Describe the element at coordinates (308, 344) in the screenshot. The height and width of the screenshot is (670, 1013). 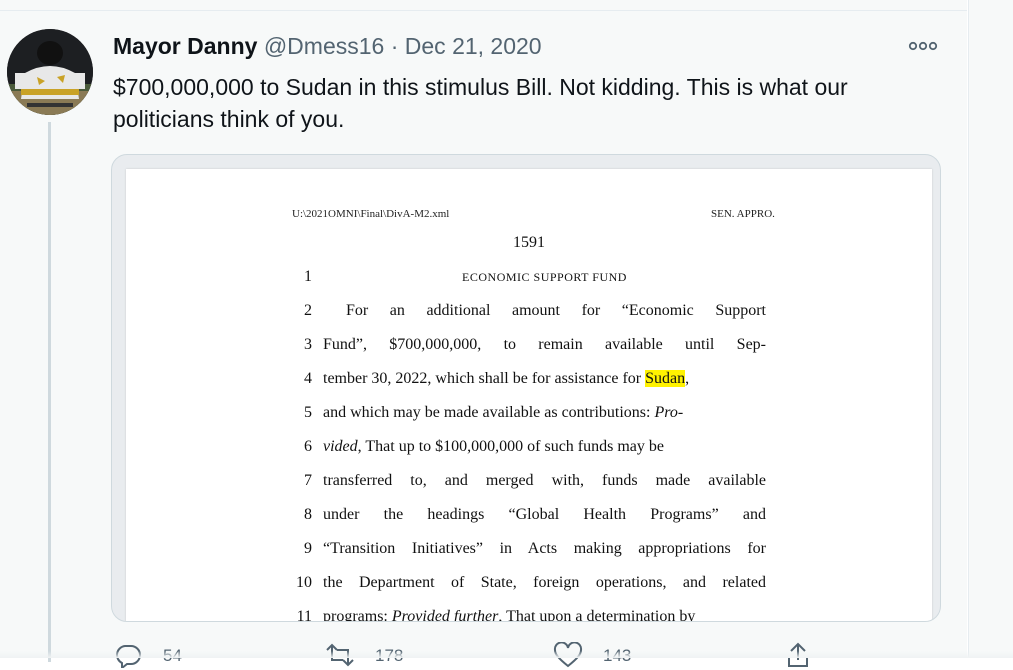
I see `line-number: 3` at that location.